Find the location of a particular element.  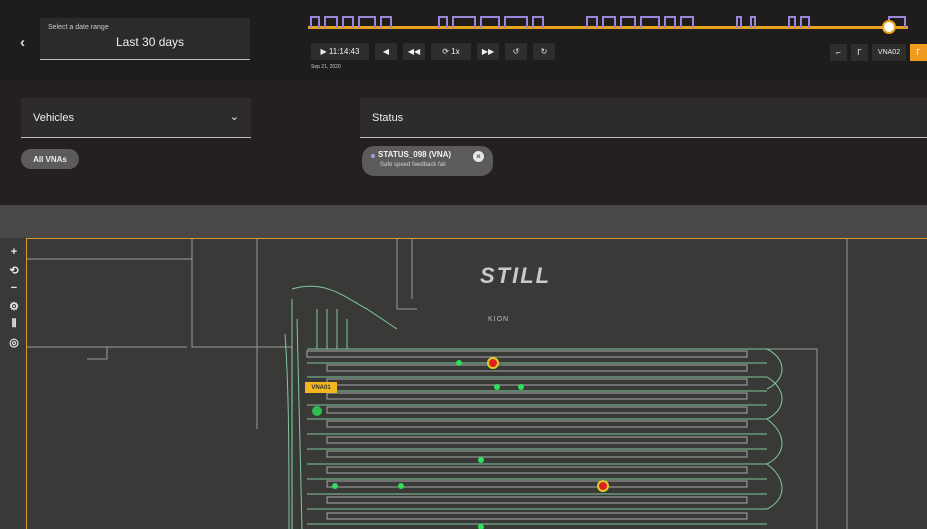

vehicles-label: Vehicles is located at coordinates (53, 118).